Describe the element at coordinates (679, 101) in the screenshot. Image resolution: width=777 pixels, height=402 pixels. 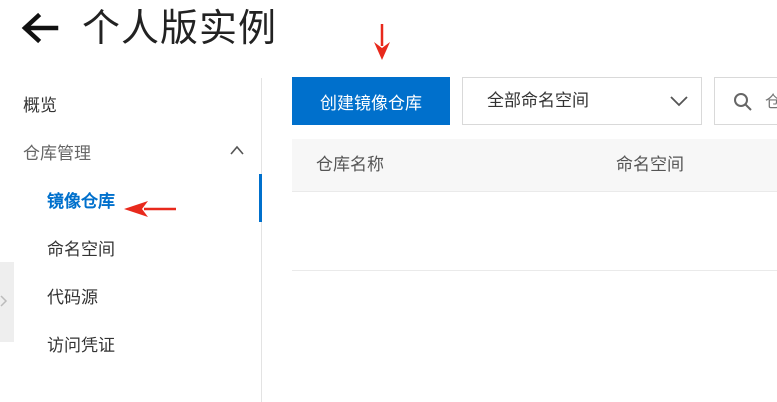
I see `chevron-down-icon` at that location.